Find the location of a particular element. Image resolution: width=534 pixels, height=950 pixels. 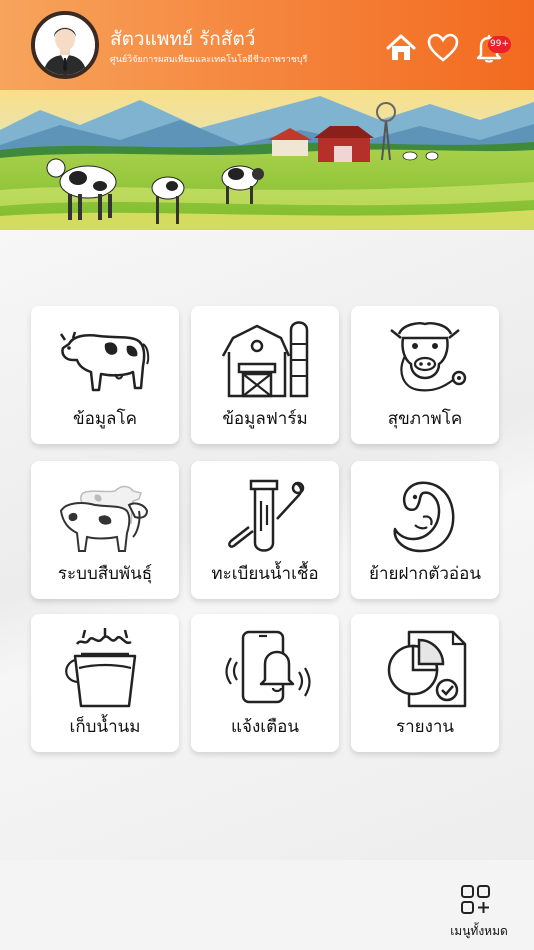

menu-label-reports: รายงาน is located at coordinates (425, 727).